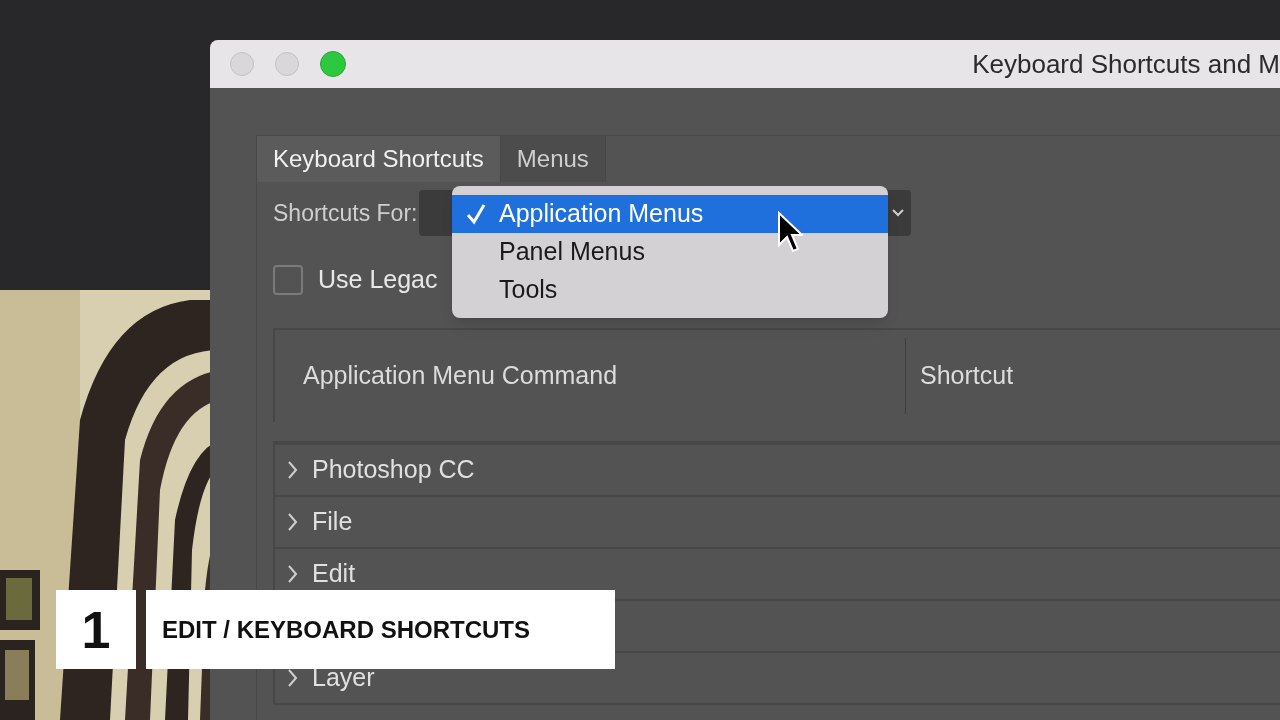 The height and width of the screenshot is (720, 1280). I want to click on window-title: Keyboard Shortcuts and M, so click(1126, 64).